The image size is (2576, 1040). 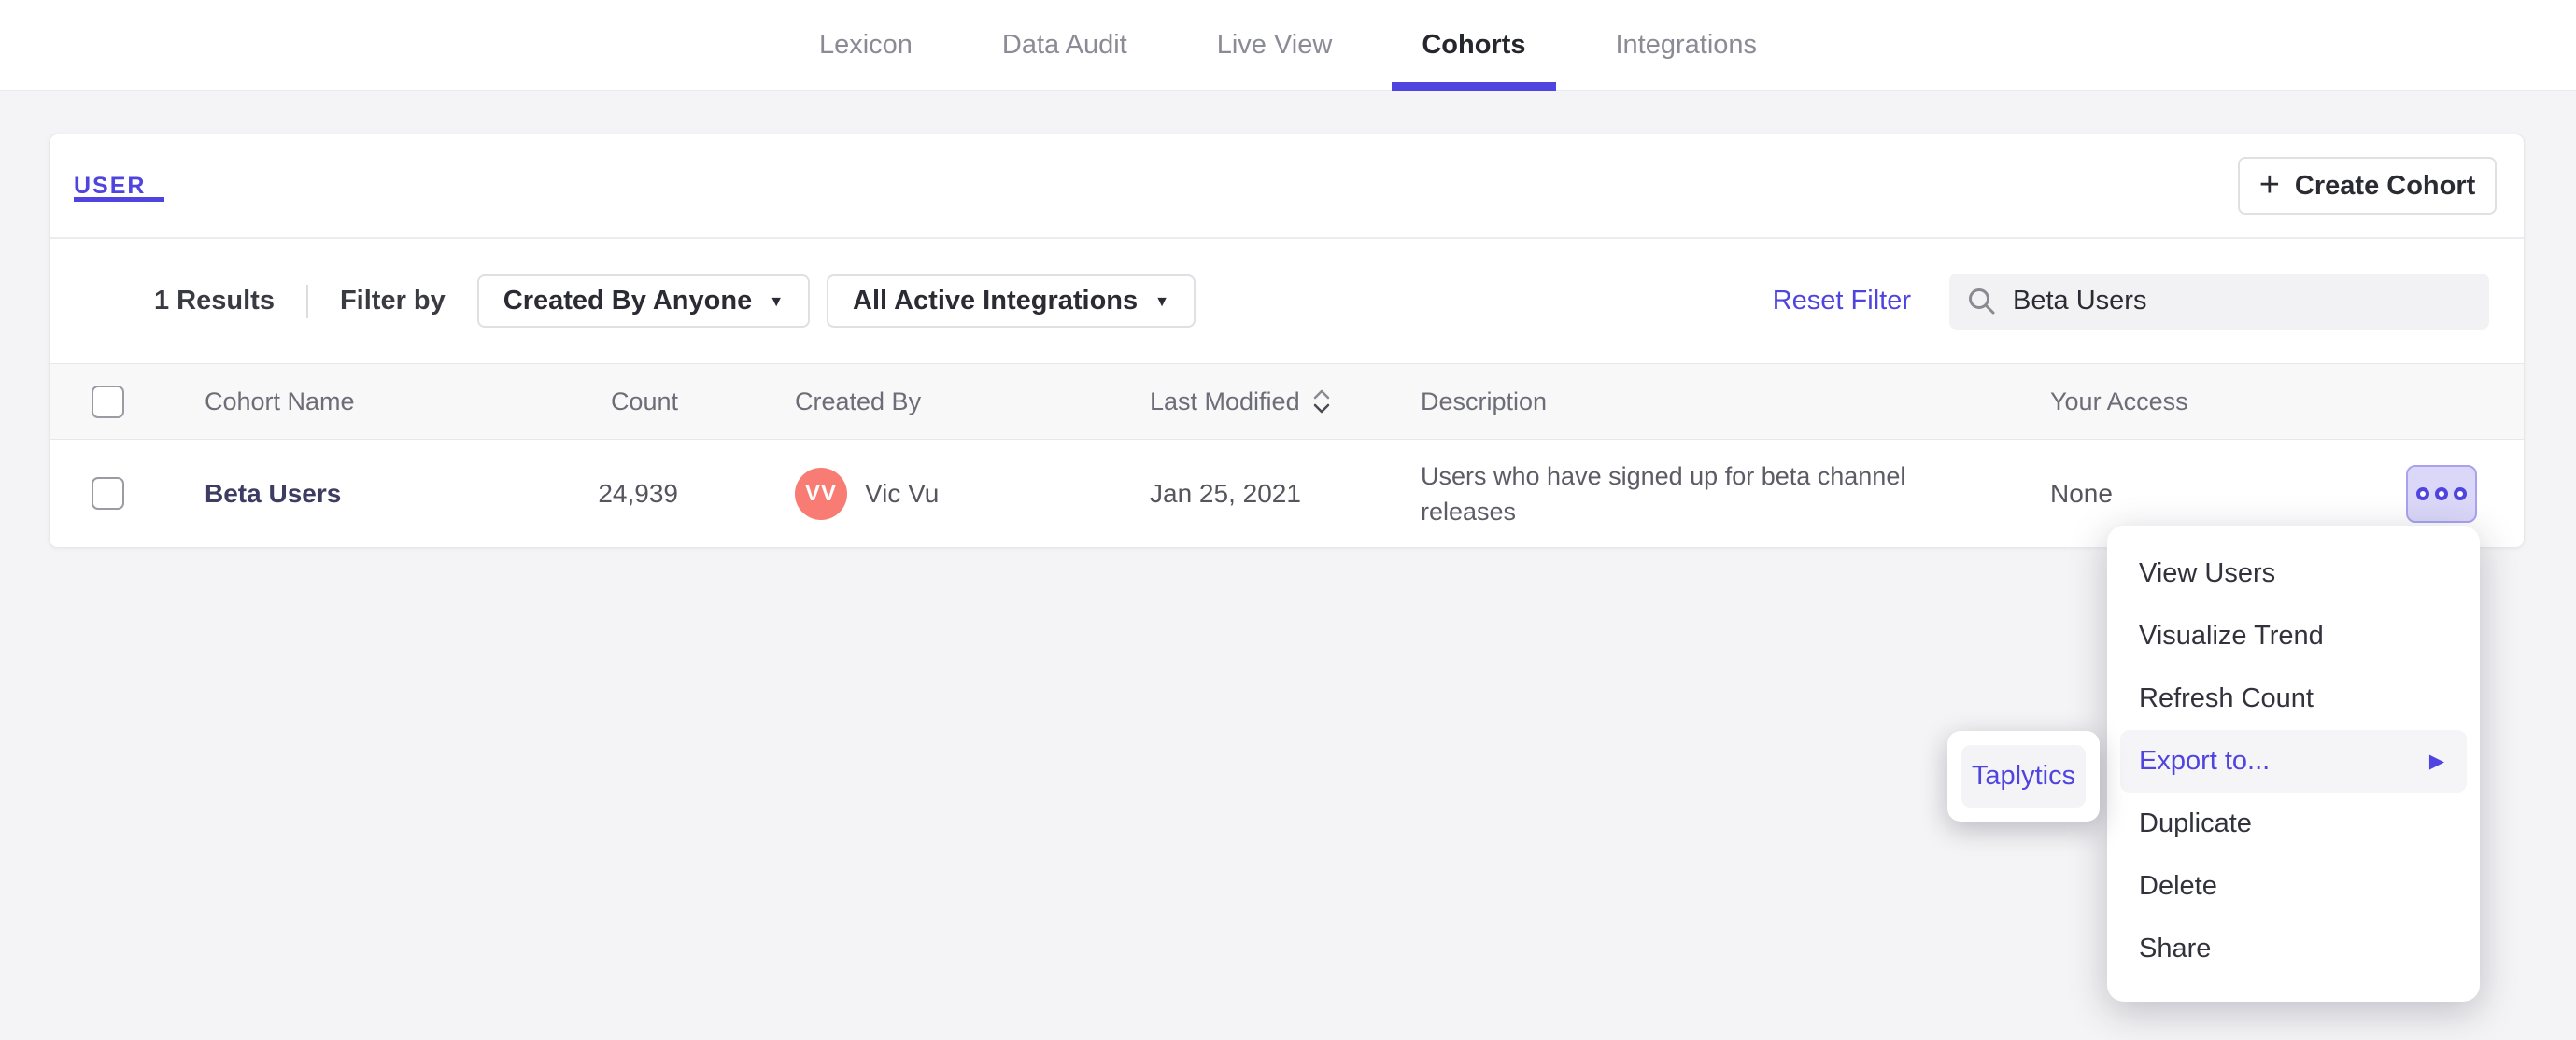 What do you see at coordinates (2207, 573) in the screenshot?
I see `menu-item-label: View Users` at bounding box center [2207, 573].